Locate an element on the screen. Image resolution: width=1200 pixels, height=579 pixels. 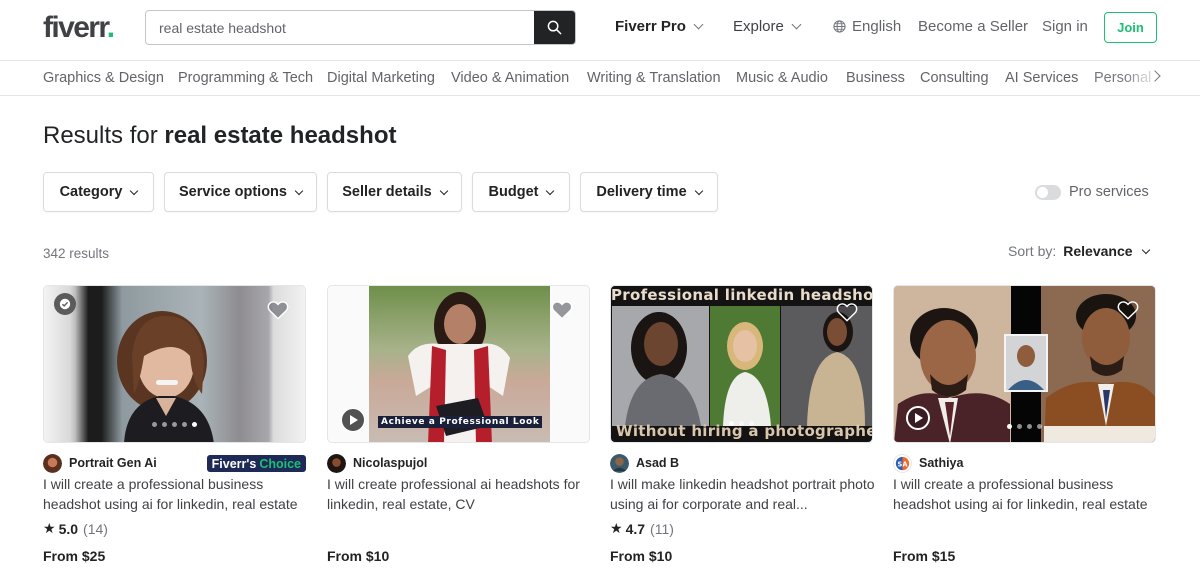
gig-rating: ★ 5.0 (14) is located at coordinates (75, 528).